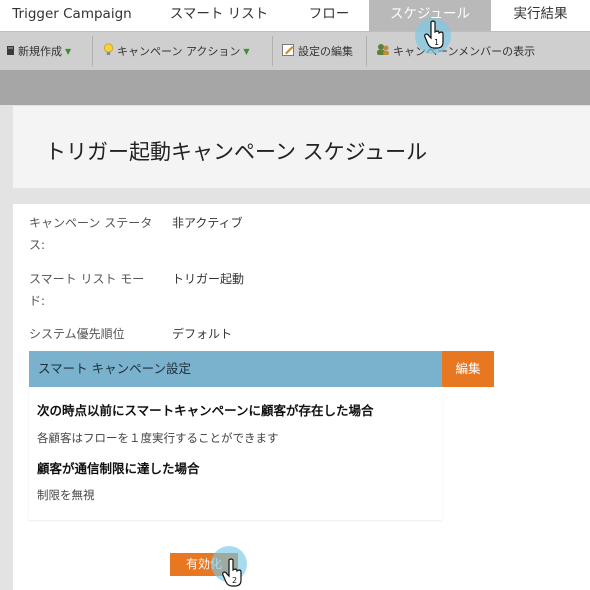 The width and height of the screenshot is (590, 590). I want to click on new-menu-label: 新規作成, so click(40, 51).